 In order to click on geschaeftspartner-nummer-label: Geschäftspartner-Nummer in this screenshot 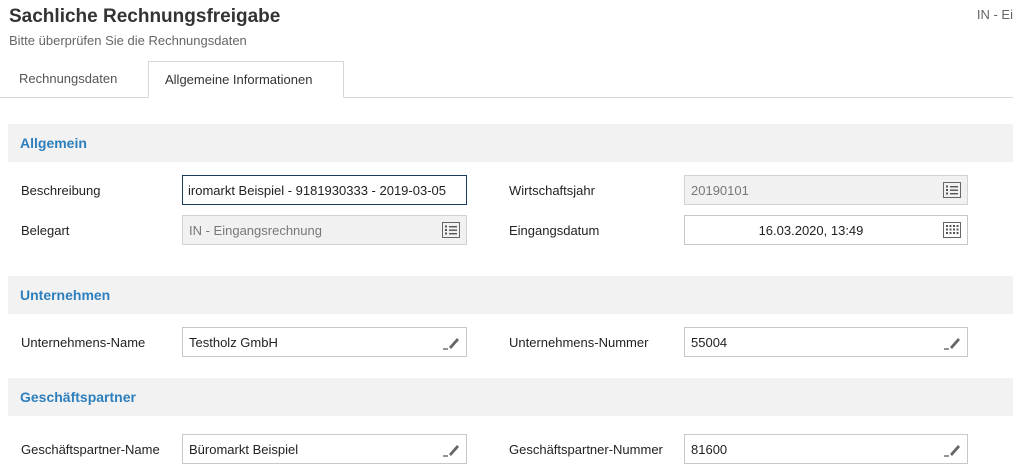, I will do `click(586, 449)`.